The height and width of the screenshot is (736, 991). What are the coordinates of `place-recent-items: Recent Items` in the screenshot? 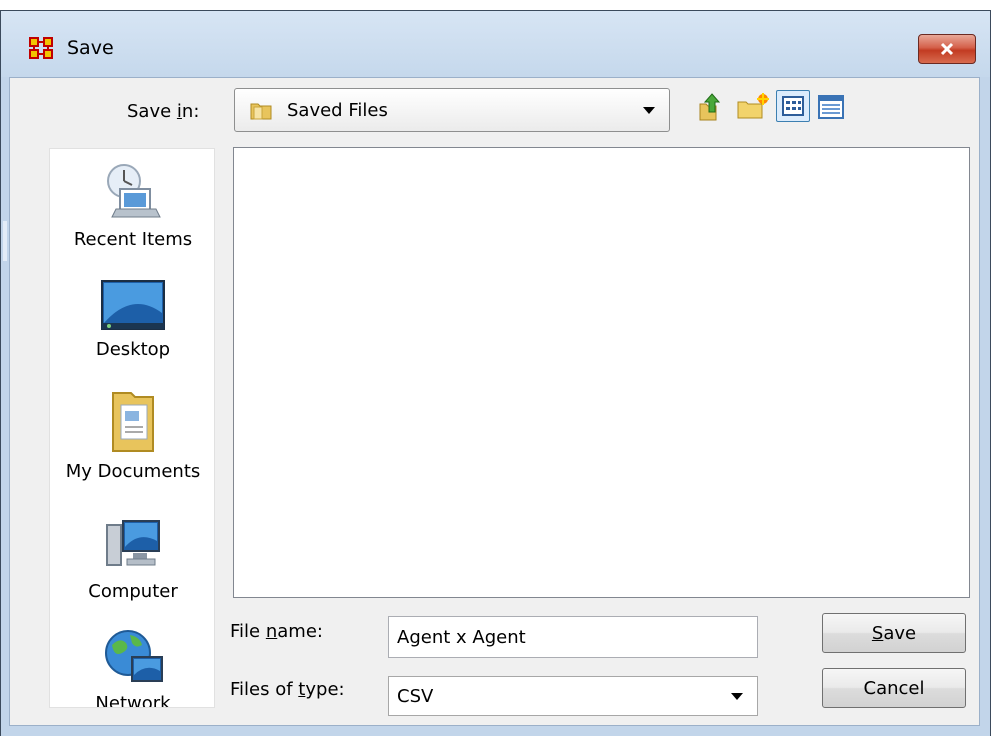 It's located at (132, 205).